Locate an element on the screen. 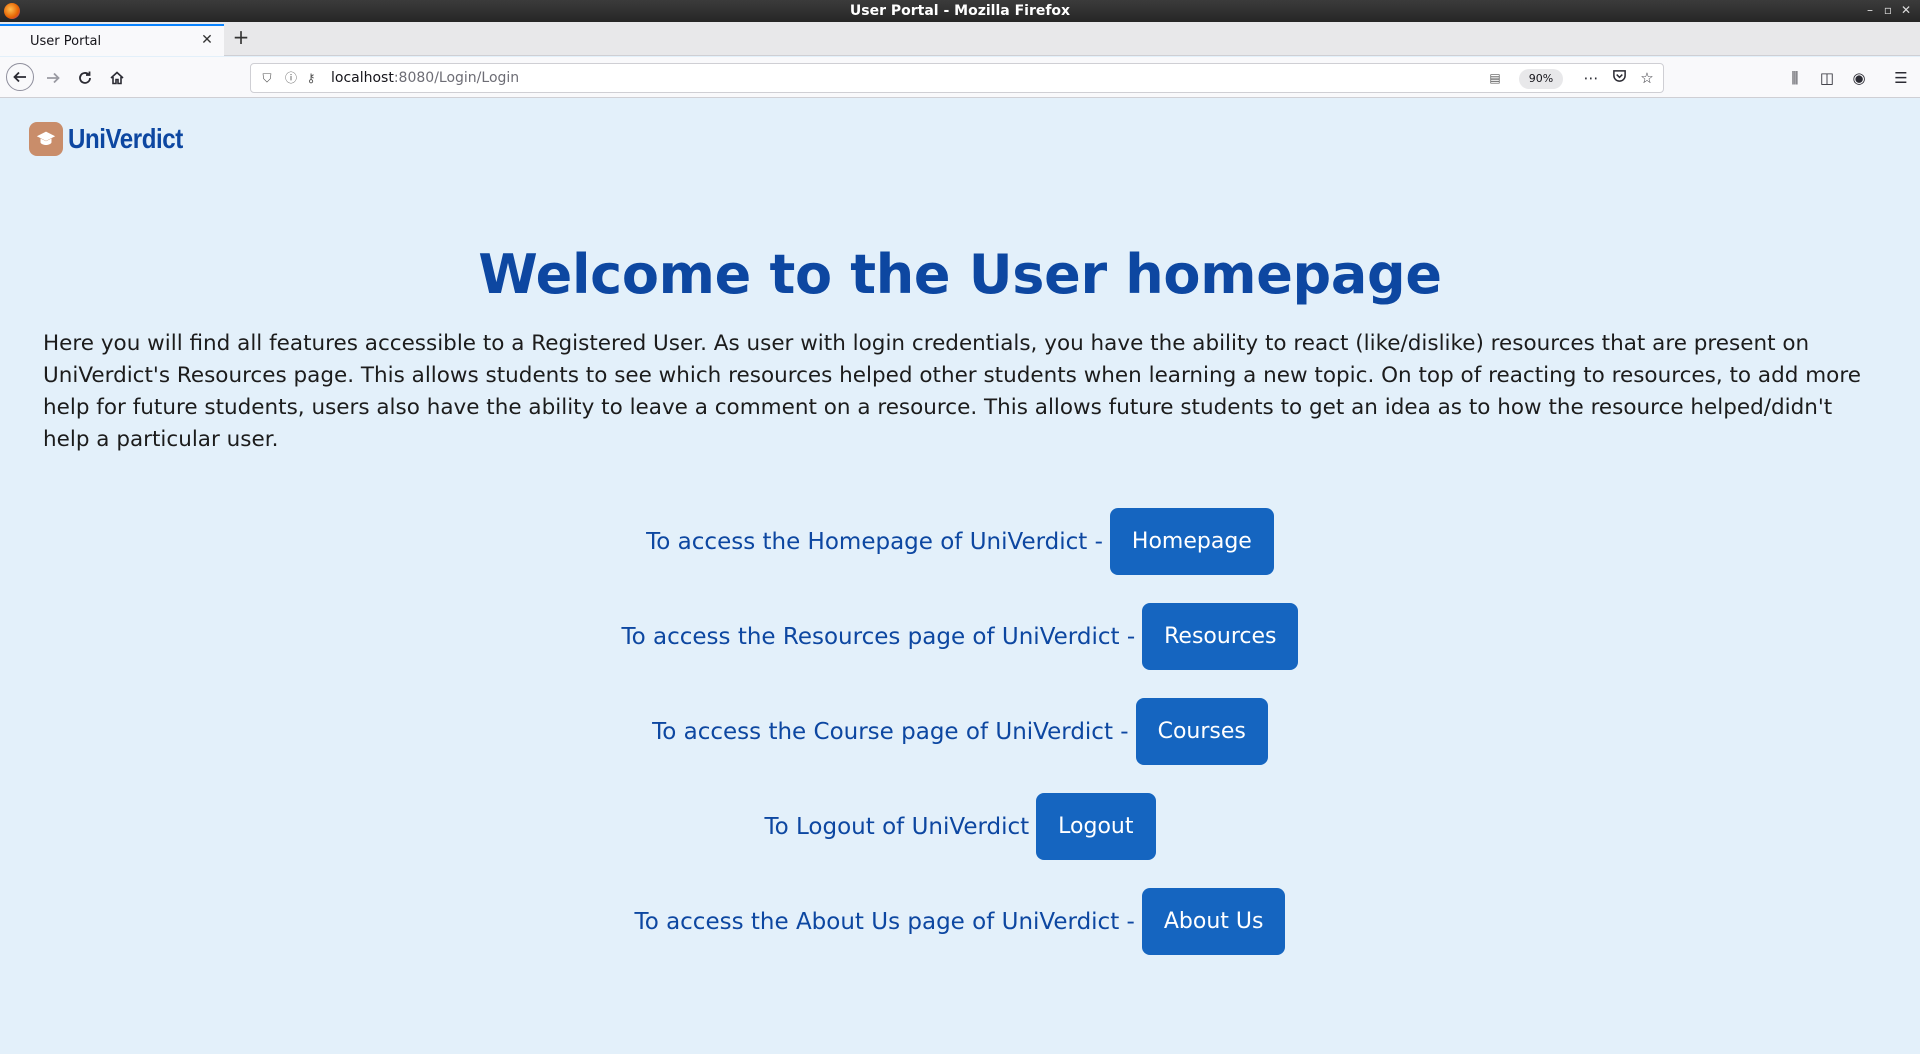  url-text: localhost:8080/Login/Login is located at coordinates (425, 78).